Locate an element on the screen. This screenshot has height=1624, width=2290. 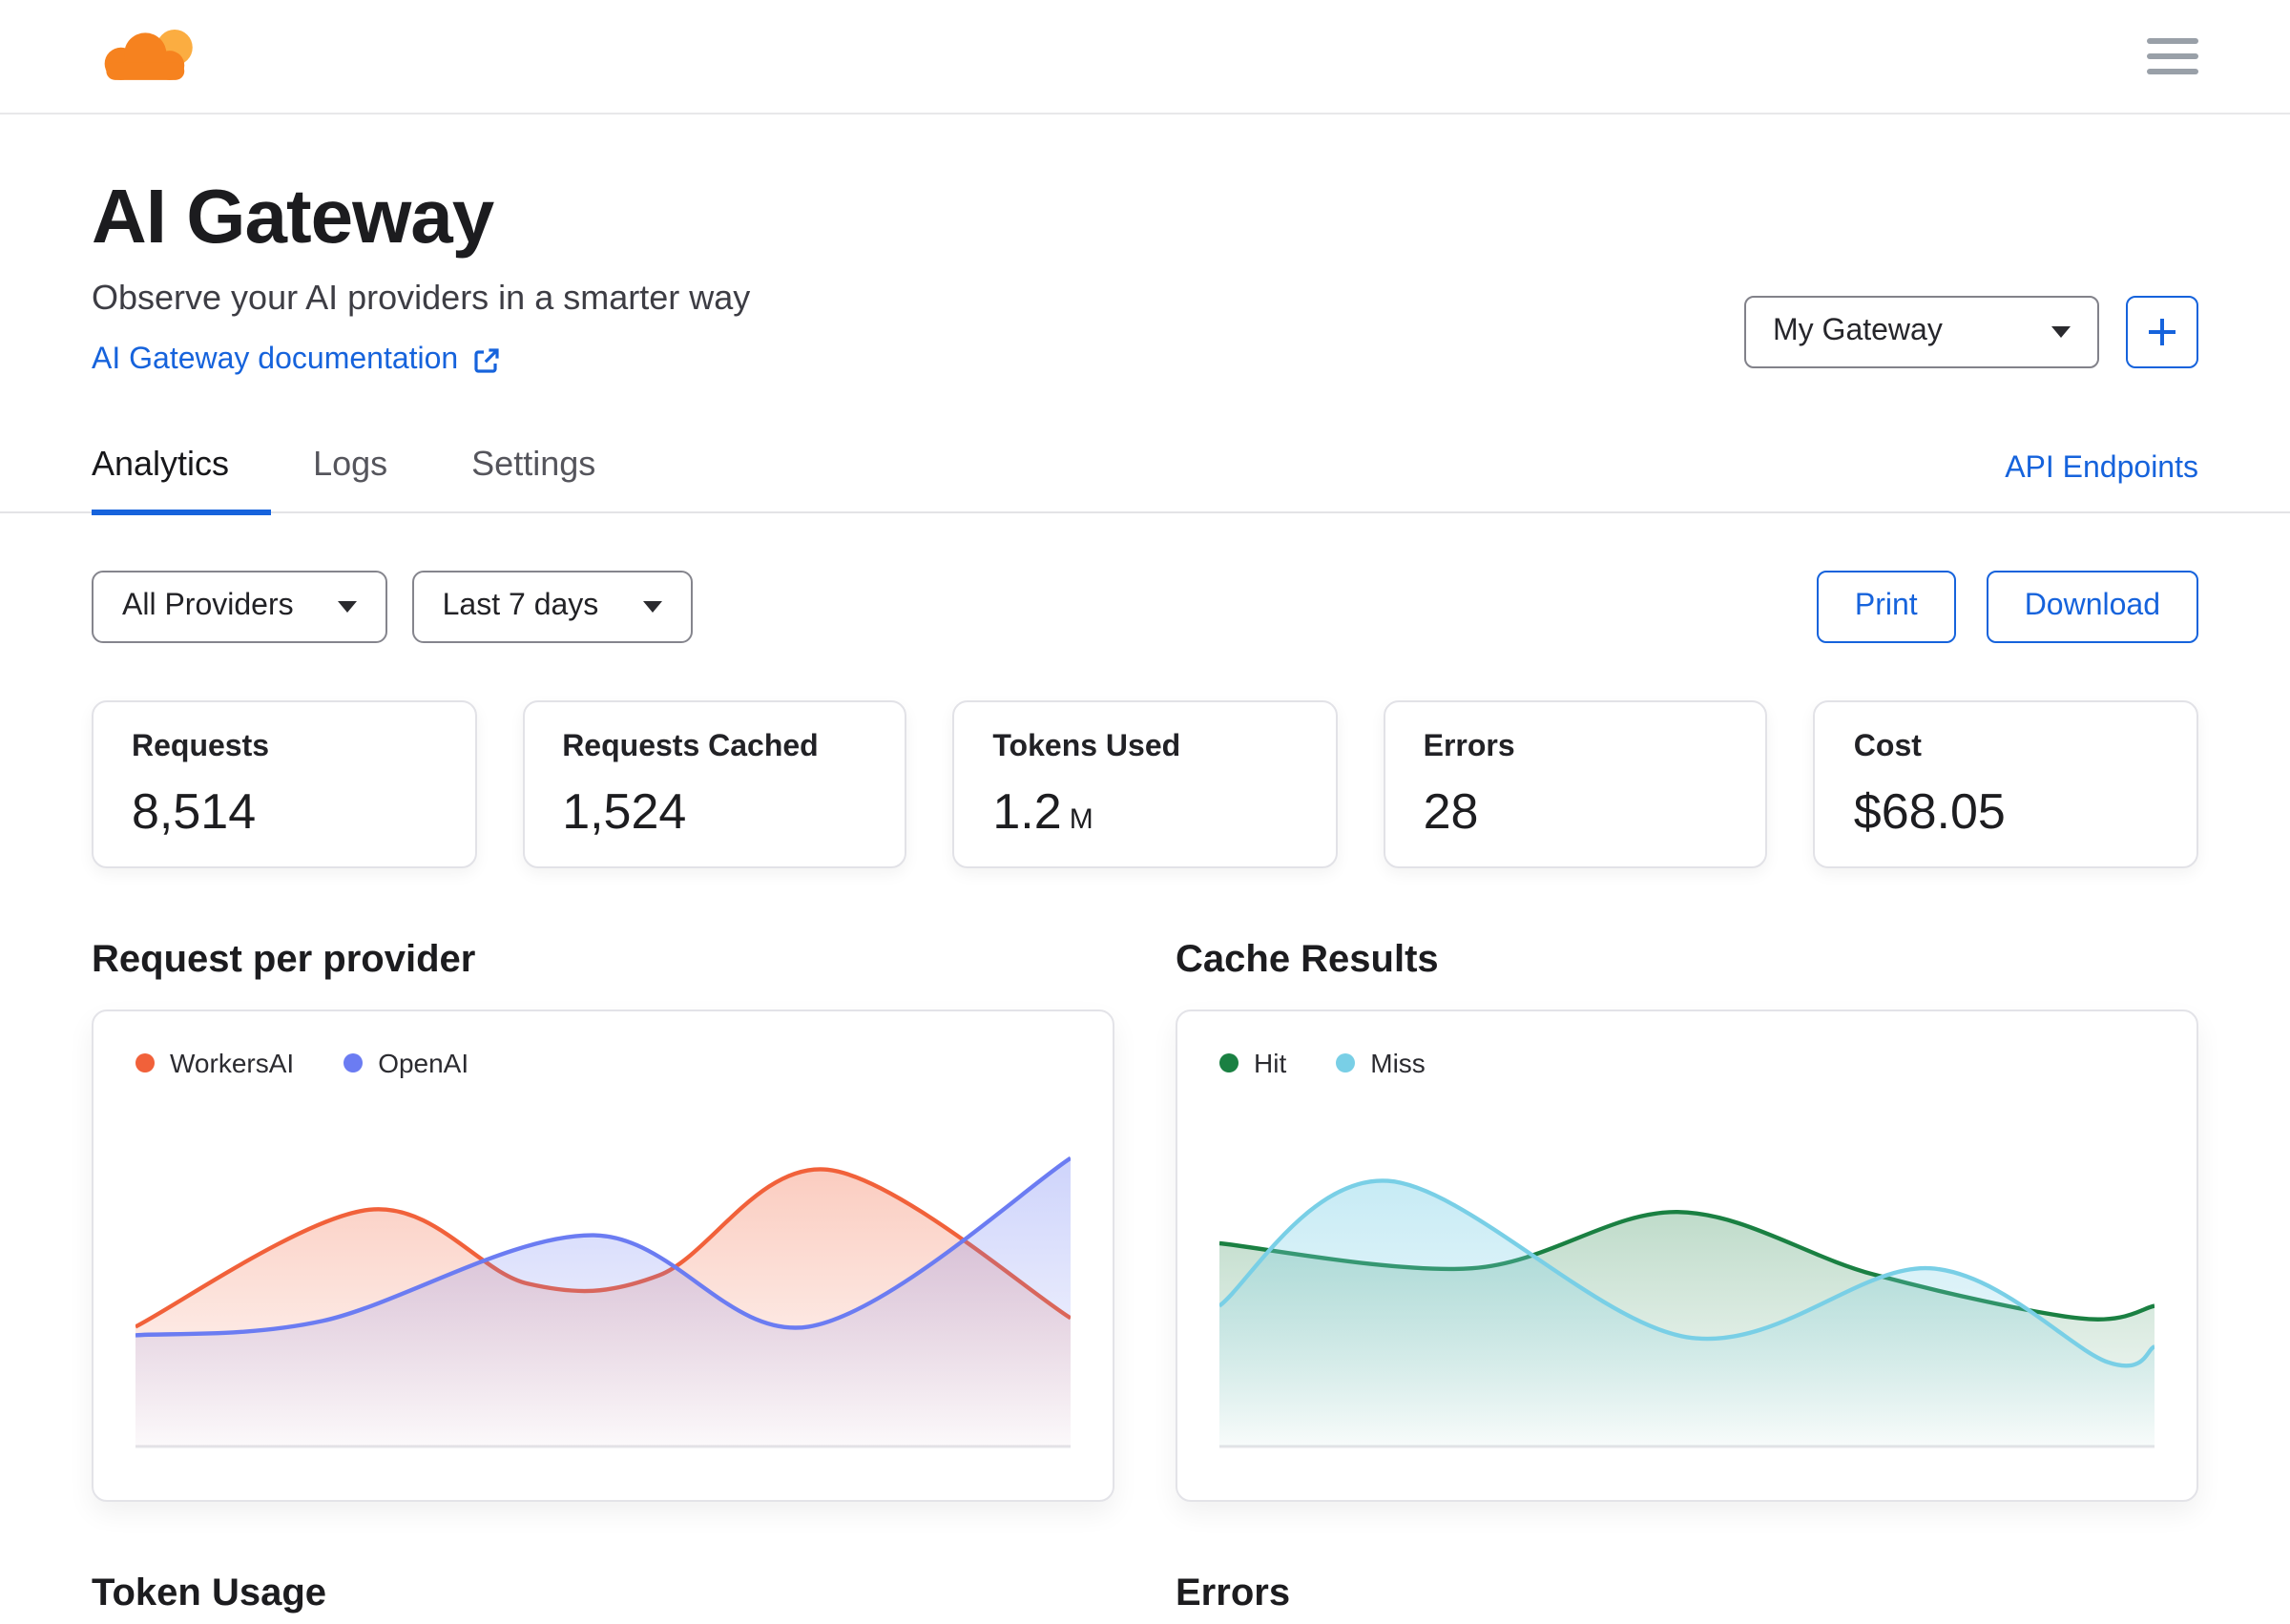
page-header-right: My Gateway is located at coordinates (1971, 332).